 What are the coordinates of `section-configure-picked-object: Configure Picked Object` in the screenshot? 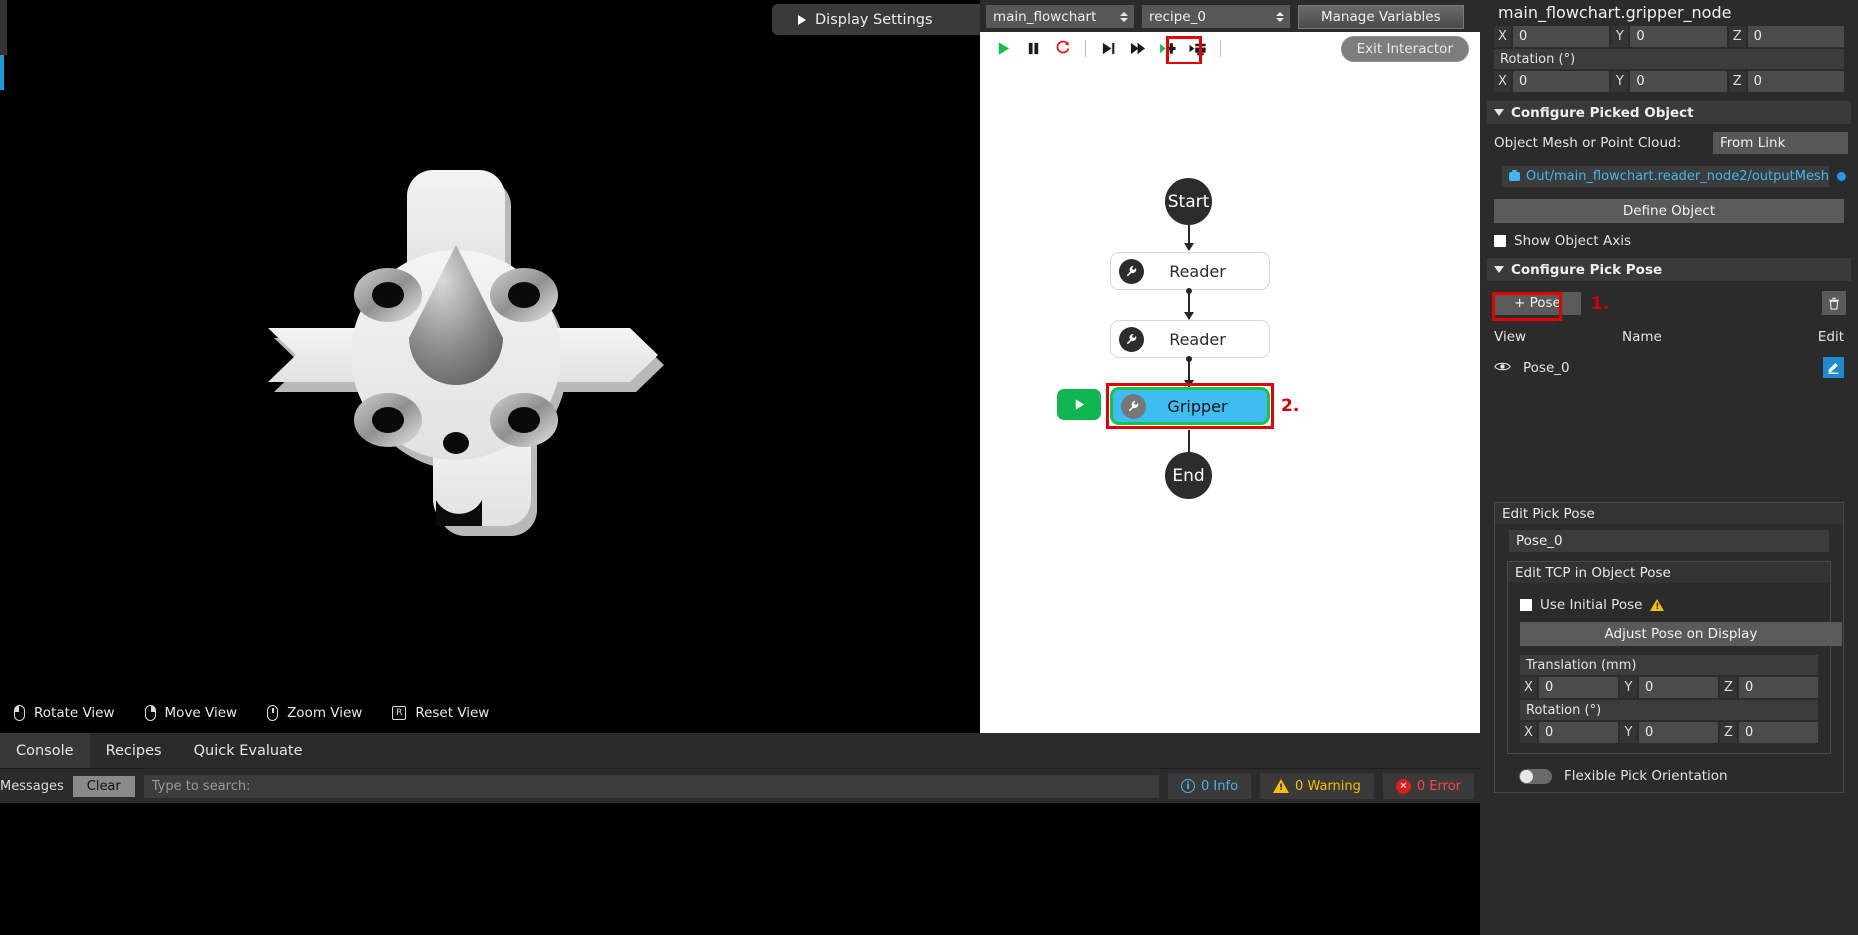 It's located at (1669, 112).